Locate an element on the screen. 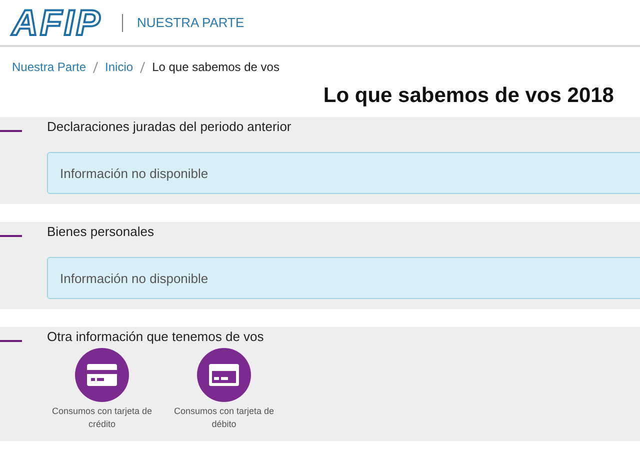  breadcrumb-link: Nuestra Parte is located at coordinates (49, 67).